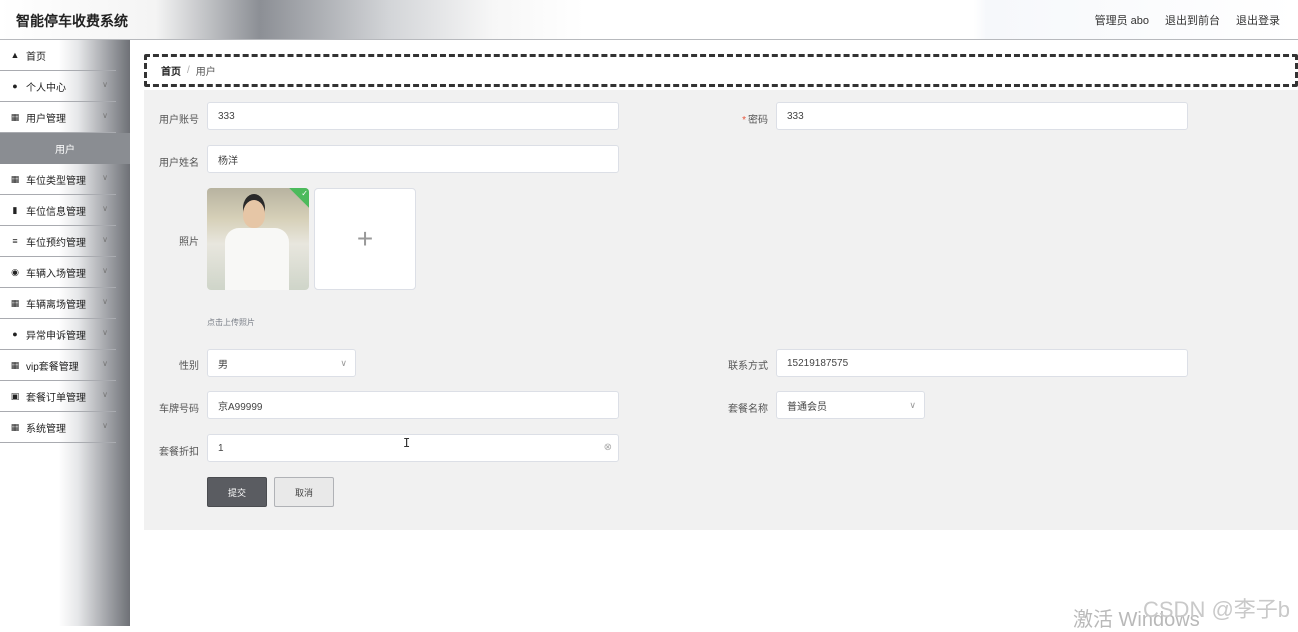 The height and width of the screenshot is (632, 1298). Describe the element at coordinates (231, 322) in the screenshot. I see `upload-tip: 点击上传照片` at that location.